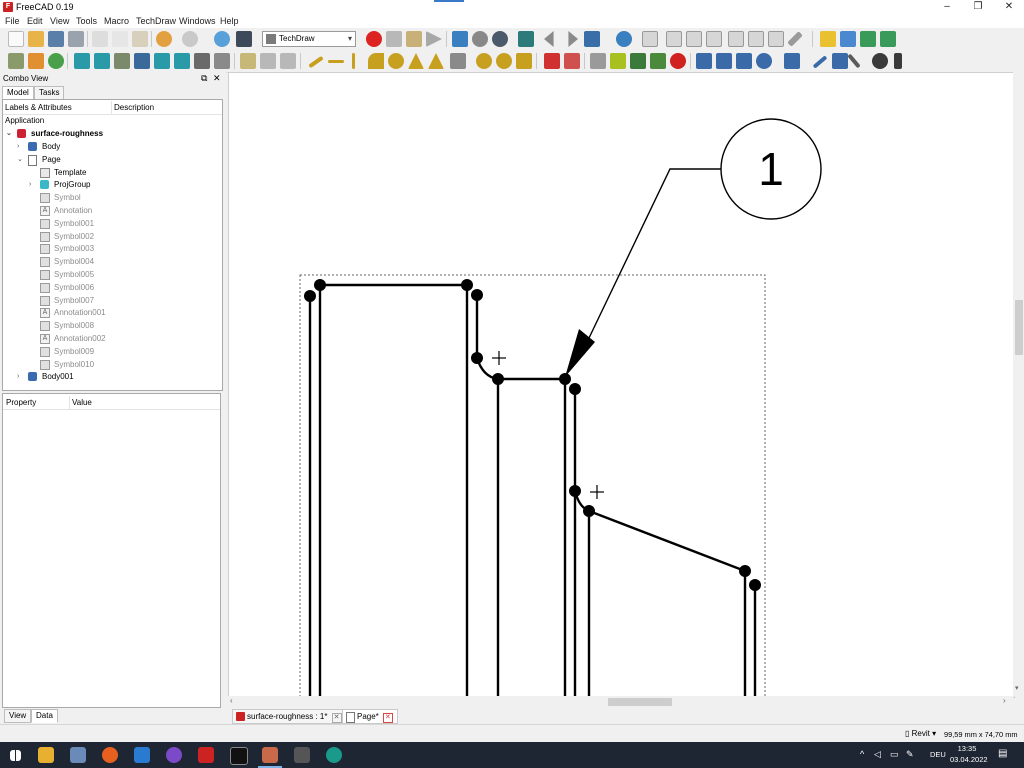  What do you see at coordinates (162, 61) in the screenshot?
I see `projection-group-icon` at bounding box center [162, 61].